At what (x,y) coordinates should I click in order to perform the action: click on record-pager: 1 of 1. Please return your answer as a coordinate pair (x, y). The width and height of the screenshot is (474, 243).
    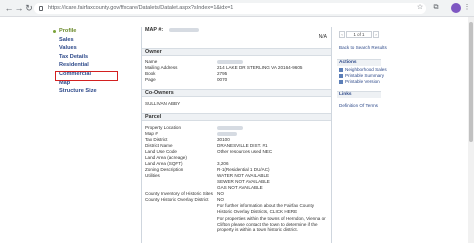
    Looking at the image, I should click on (359, 34).